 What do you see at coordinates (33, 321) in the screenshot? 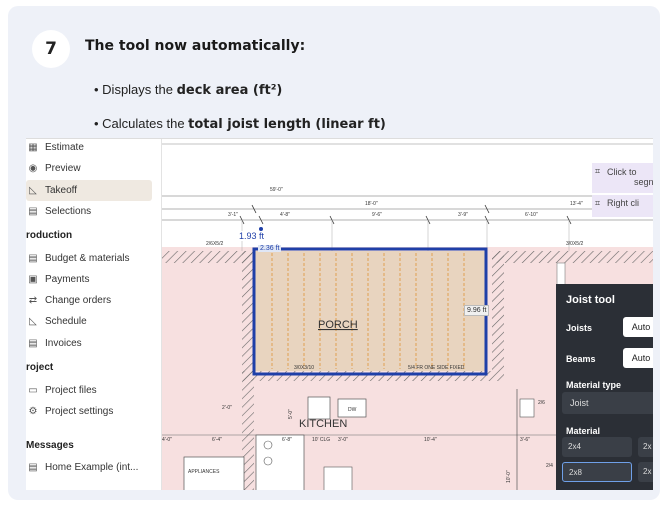
I see `schedule-icon: ◺` at bounding box center [33, 321].